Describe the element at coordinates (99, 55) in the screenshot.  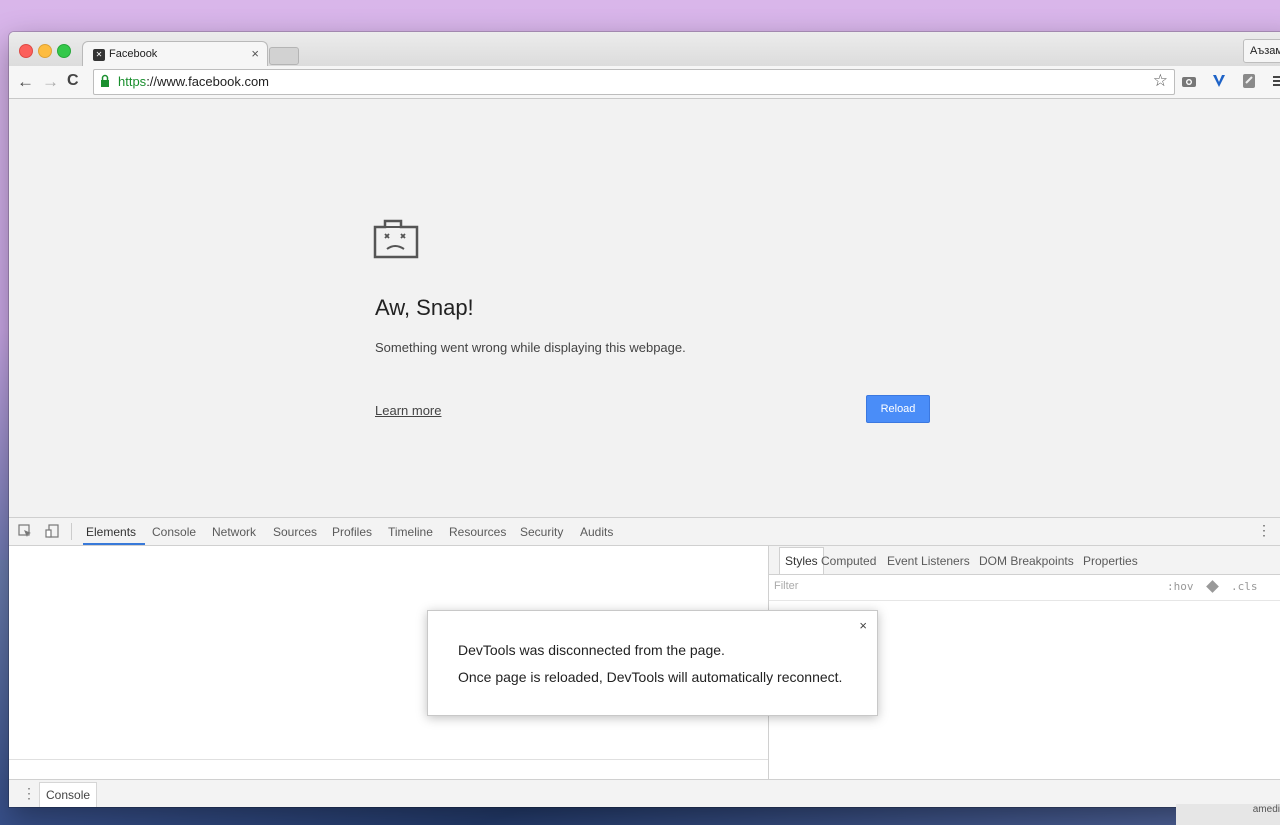
I see `crashed-tab-favicon-icon: ✕` at that location.